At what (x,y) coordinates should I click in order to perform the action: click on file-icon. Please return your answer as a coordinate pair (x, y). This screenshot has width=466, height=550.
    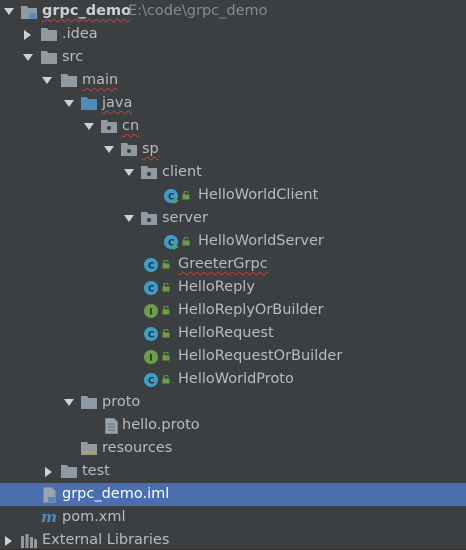
    Looking at the image, I should click on (111, 425).